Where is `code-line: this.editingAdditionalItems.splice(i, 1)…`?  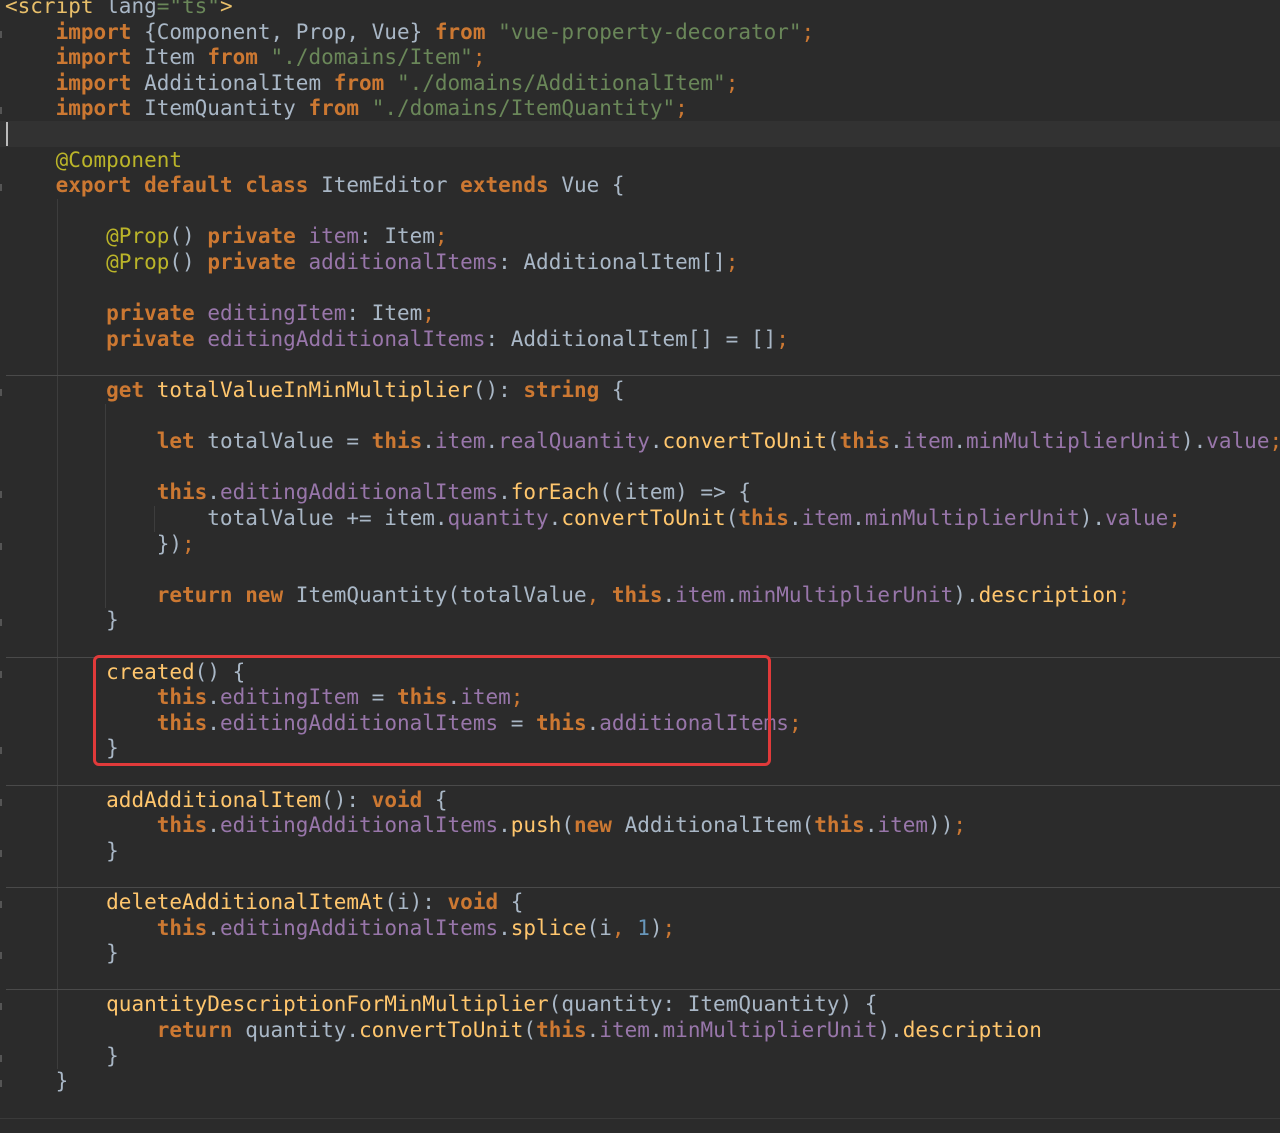
code-line: this.editingAdditionalItems.splice(i, 1)… is located at coordinates (340, 929).